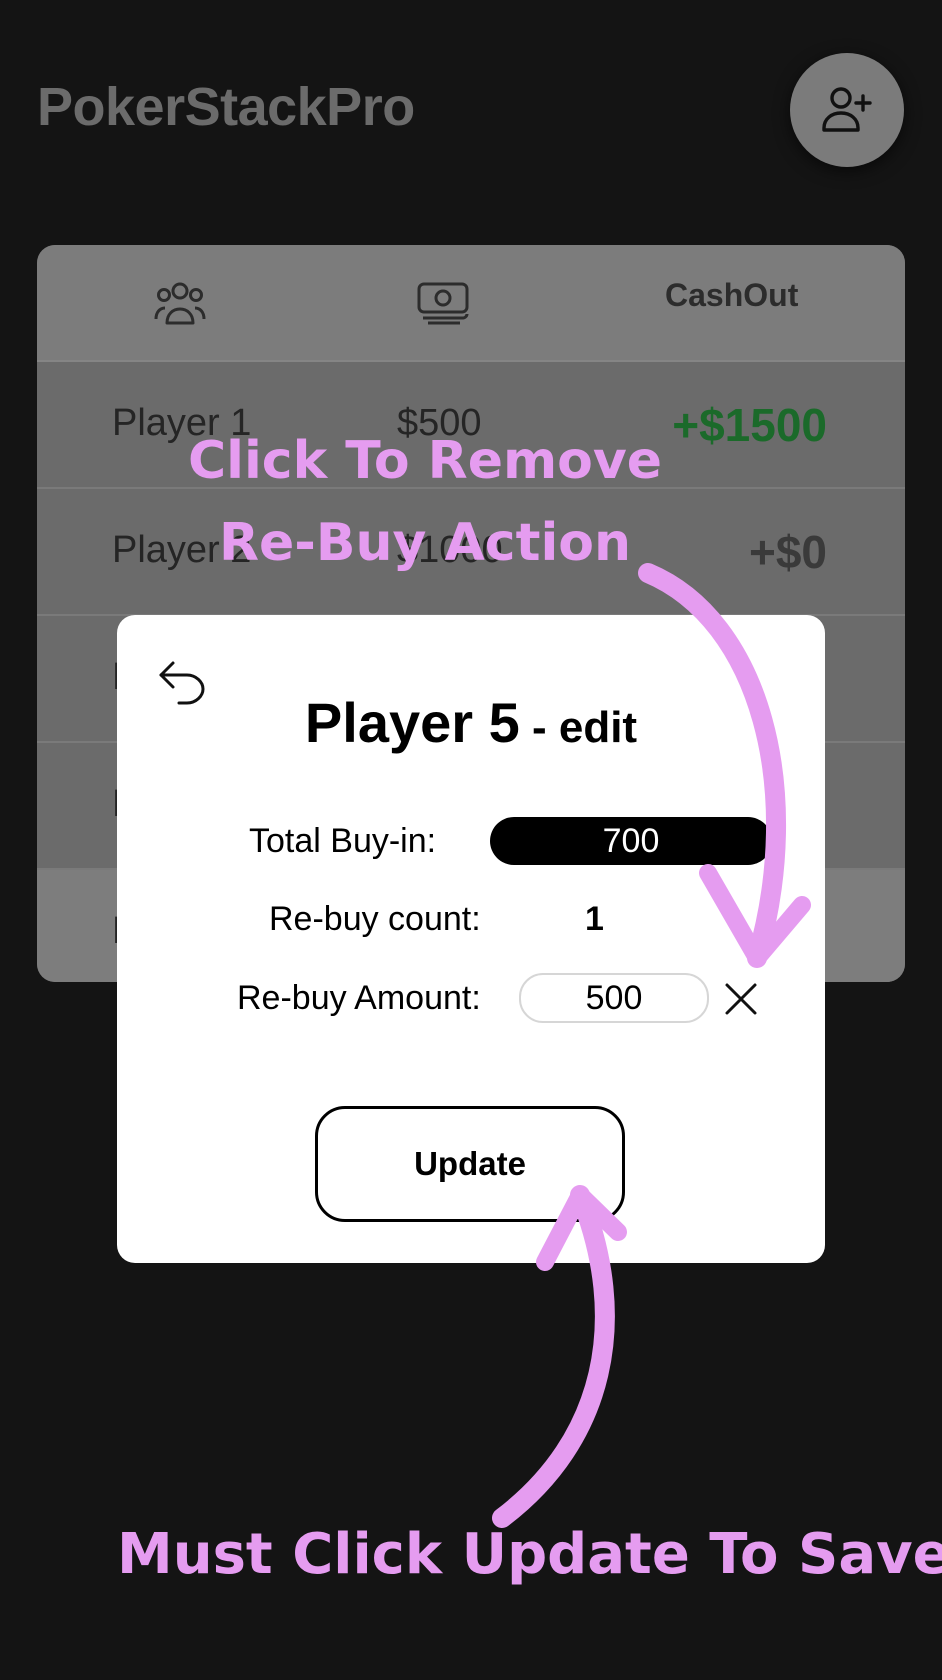 The image size is (942, 1680). What do you see at coordinates (471, 303) in the screenshot?
I see `table-header: CashOut` at bounding box center [471, 303].